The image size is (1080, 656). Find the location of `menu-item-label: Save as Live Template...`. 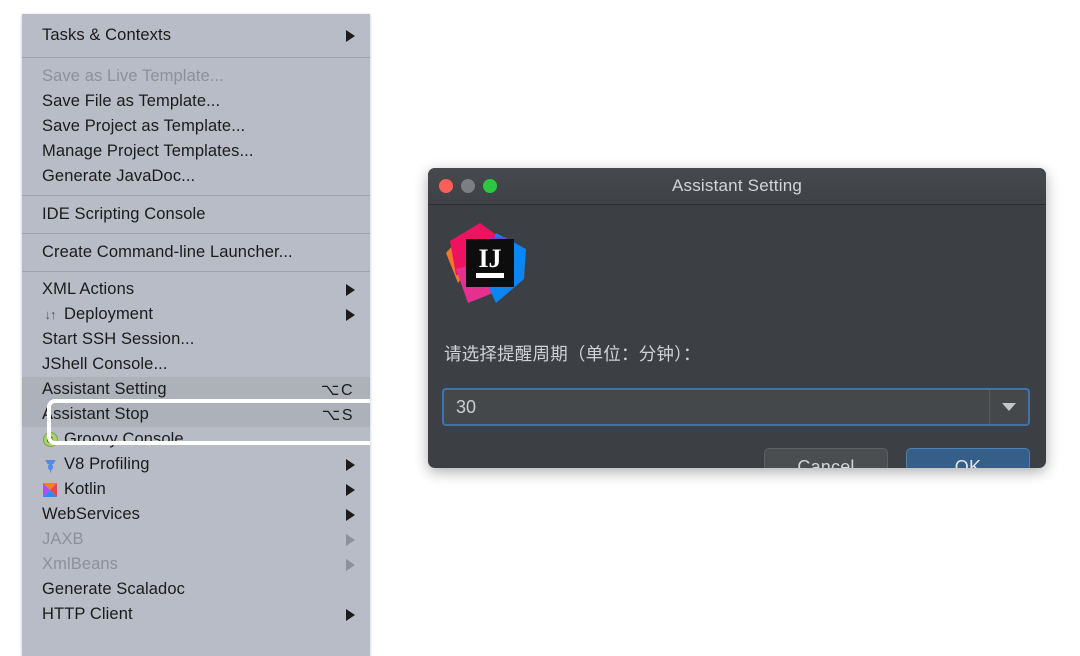

menu-item-label: Save as Live Template... is located at coordinates (133, 76).